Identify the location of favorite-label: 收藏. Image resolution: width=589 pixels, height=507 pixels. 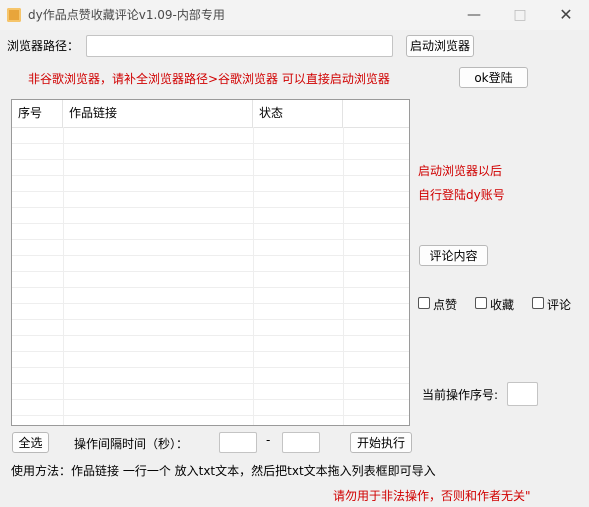
(502, 305).